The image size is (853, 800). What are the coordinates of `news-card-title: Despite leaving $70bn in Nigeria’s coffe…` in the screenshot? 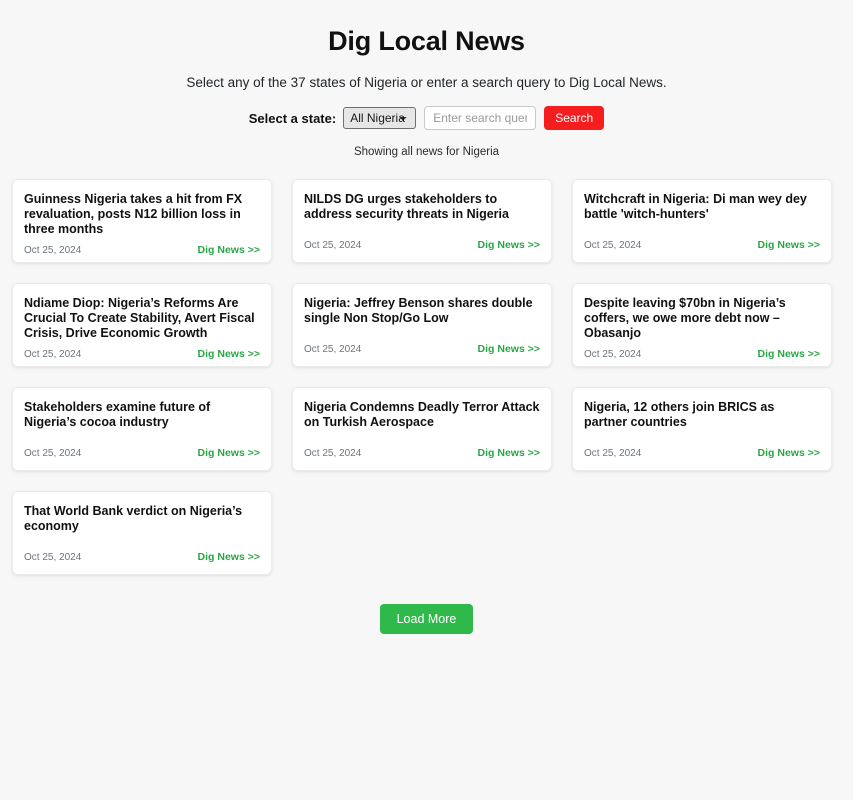 It's located at (685, 318).